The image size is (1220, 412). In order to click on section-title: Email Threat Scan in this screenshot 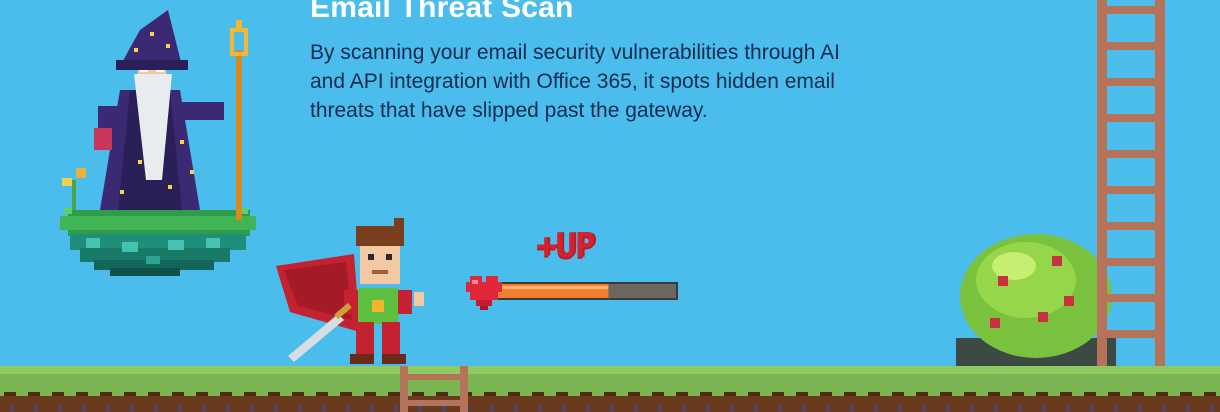, I will do `click(442, 12)`.